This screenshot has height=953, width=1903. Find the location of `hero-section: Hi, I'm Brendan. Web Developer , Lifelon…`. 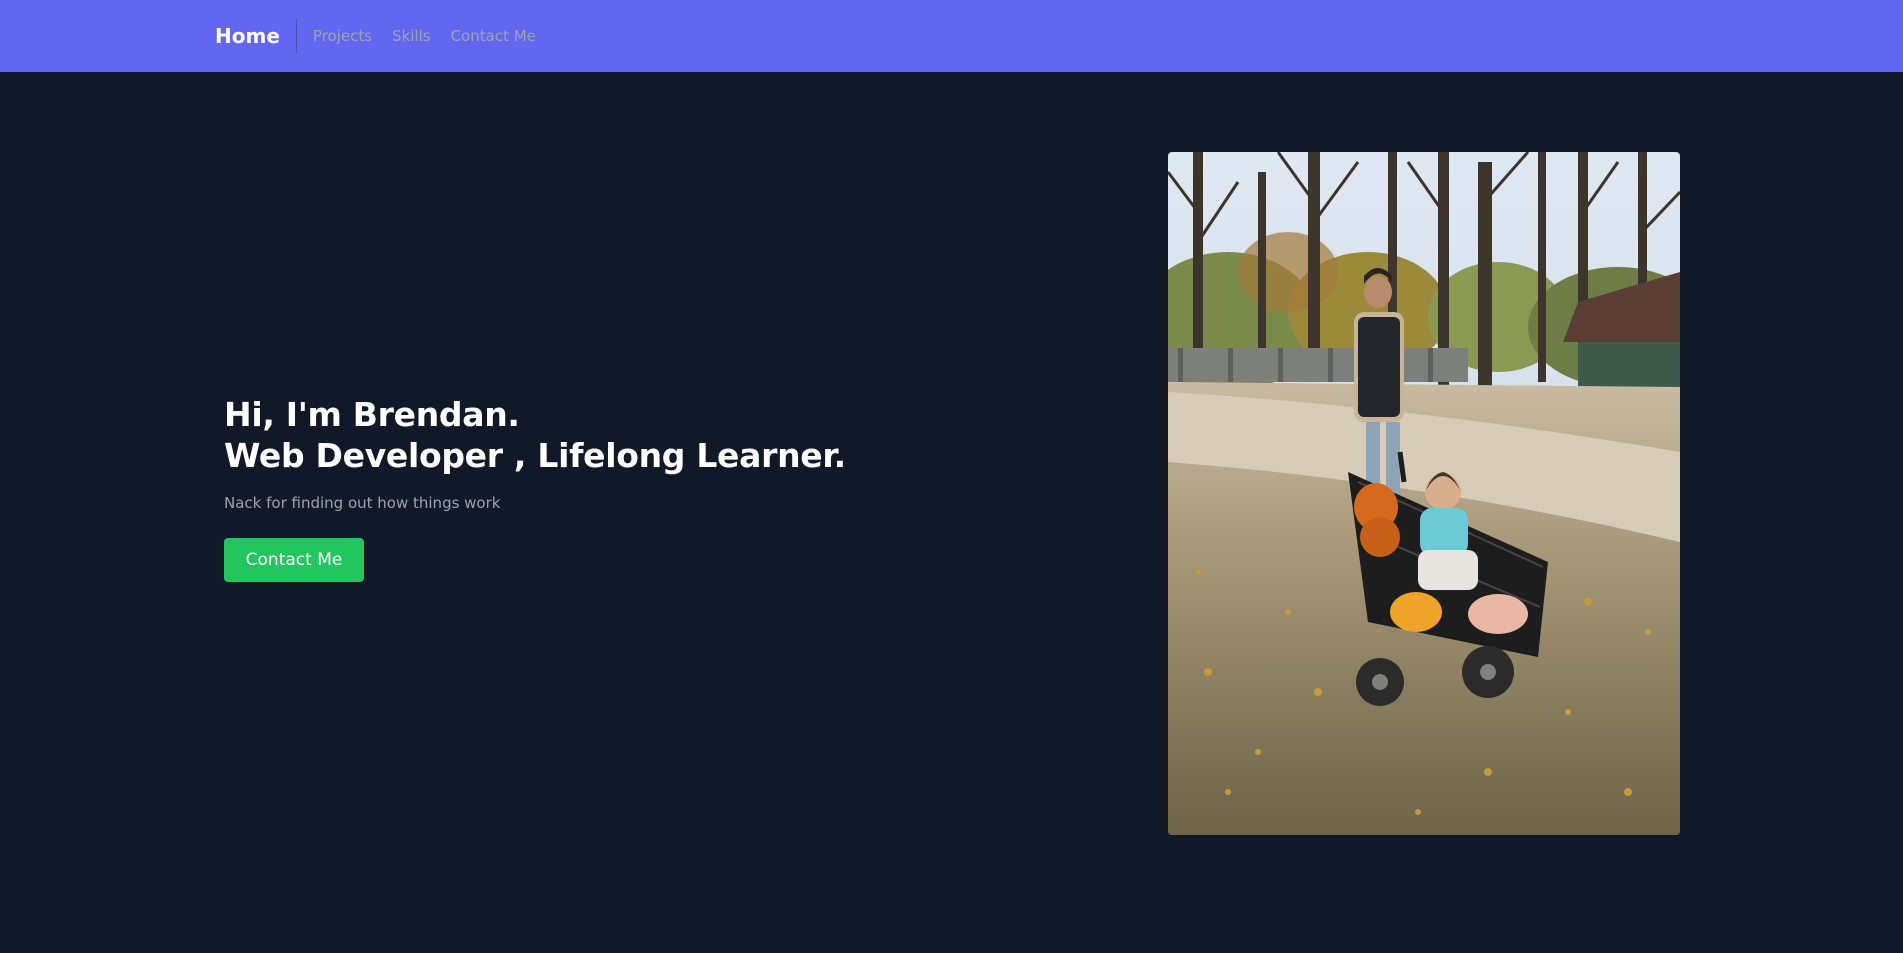

hero-section: Hi, I'm Brendan. Web Developer , Lifelon… is located at coordinates (584, 488).